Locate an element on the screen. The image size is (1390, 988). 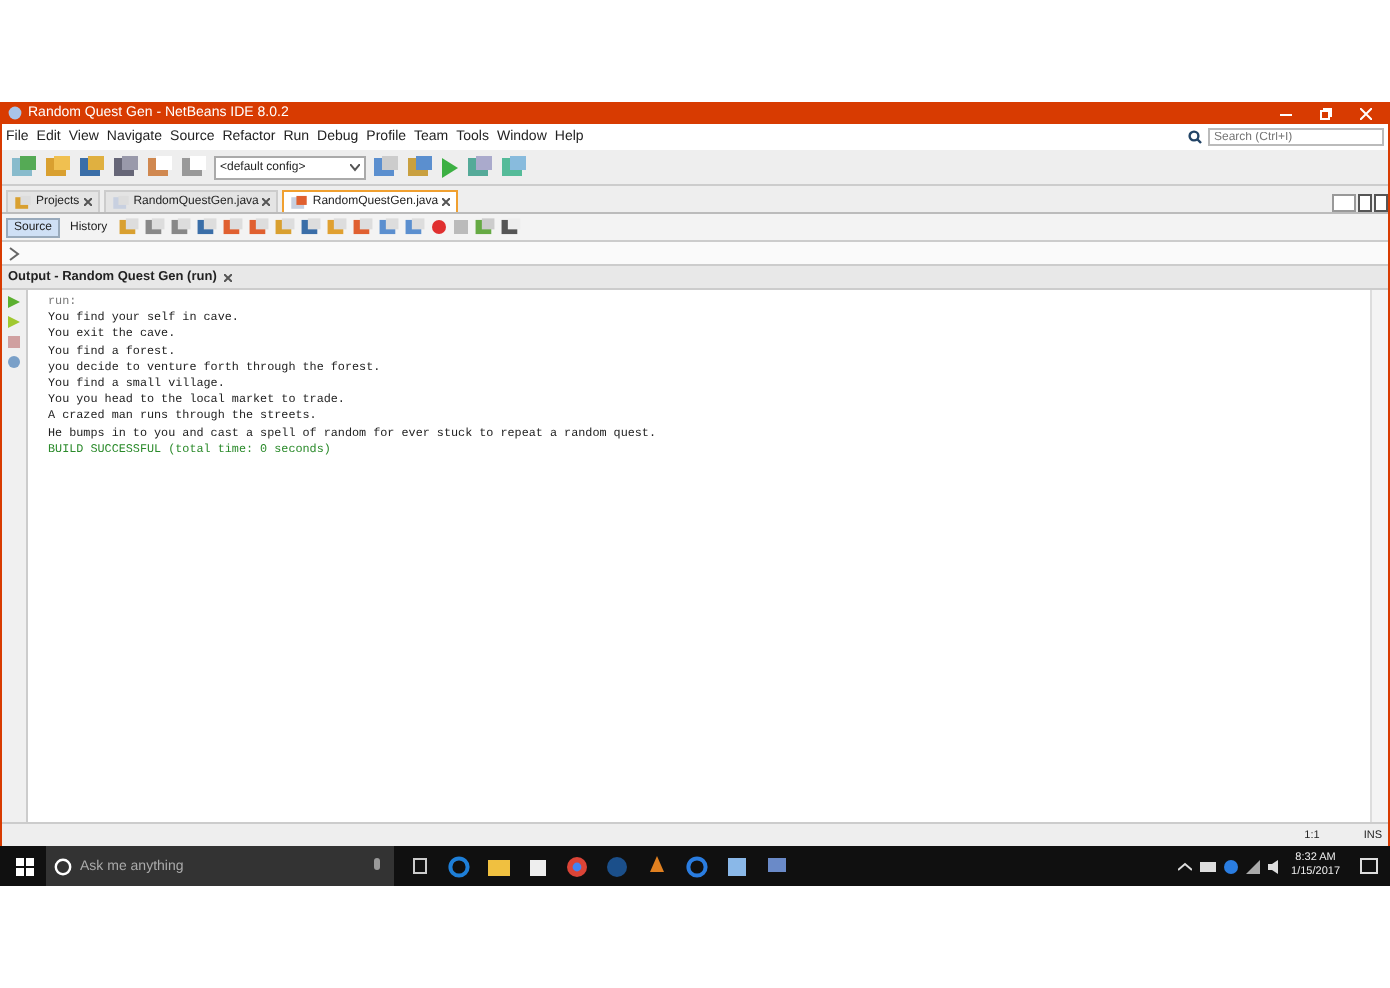
start-icon is located at coordinates (25, 866).